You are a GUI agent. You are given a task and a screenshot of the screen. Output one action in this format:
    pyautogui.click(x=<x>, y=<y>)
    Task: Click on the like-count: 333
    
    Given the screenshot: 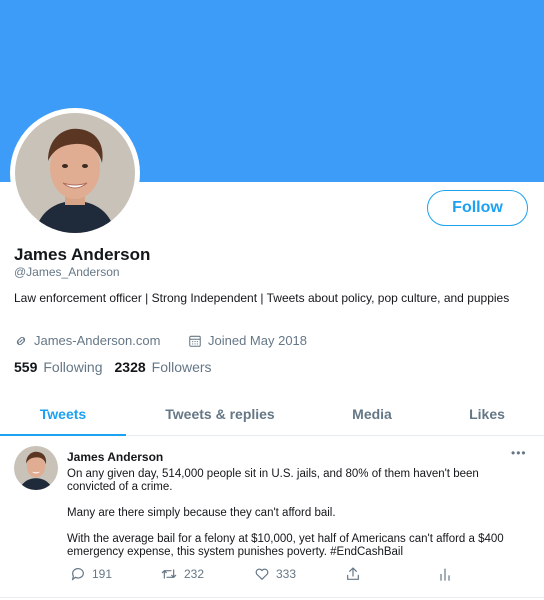 What is the action you would take?
    pyautogui.click(x=286, y=574)
    